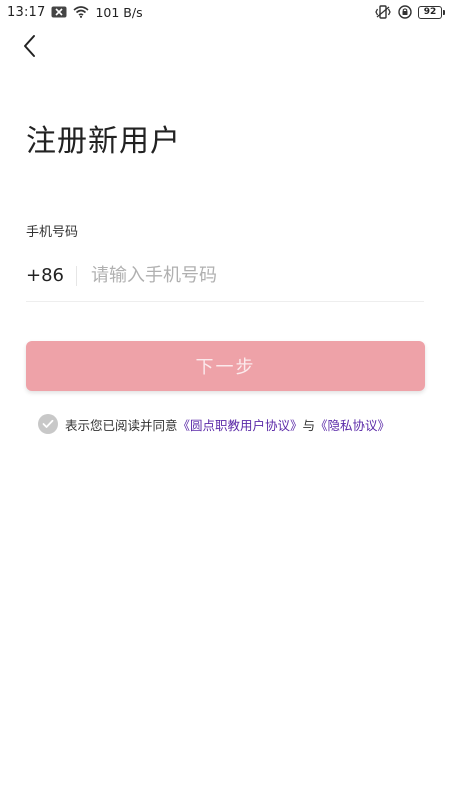  Describe the element at coordinates (81, 12) in the screenshot. I see `wifi-icon` at that location.